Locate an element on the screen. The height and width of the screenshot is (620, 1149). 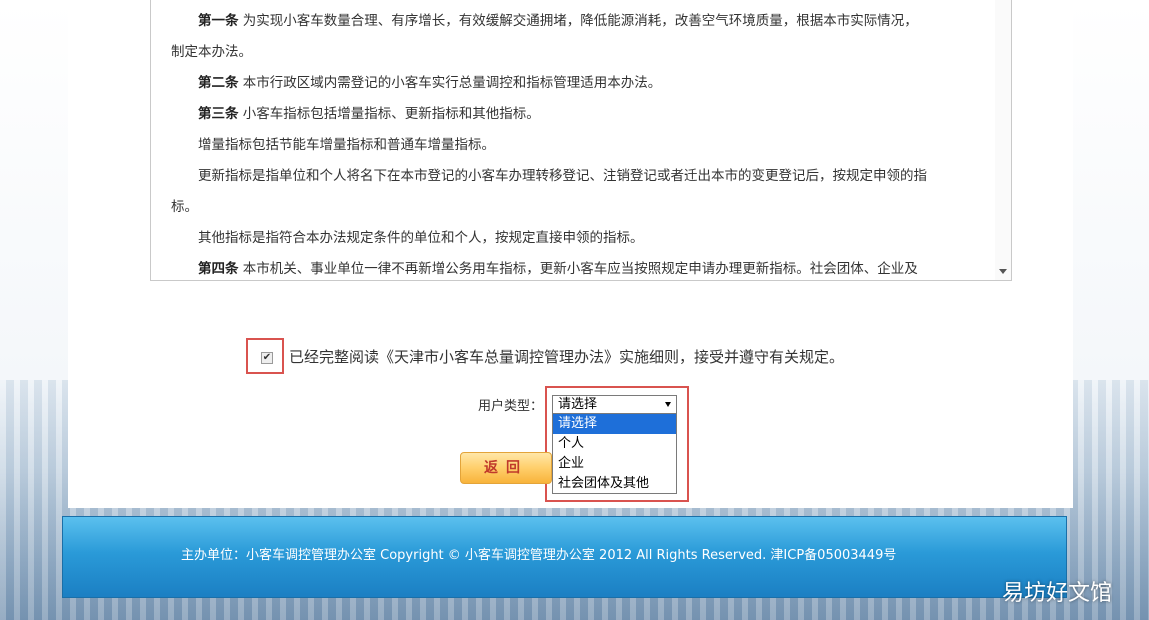
dropdown-arrow-icon is located at coordinates (668, 404).